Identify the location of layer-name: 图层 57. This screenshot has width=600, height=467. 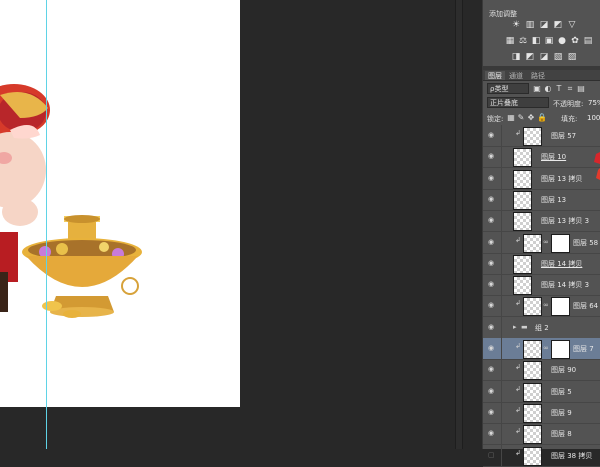
(563, 136).